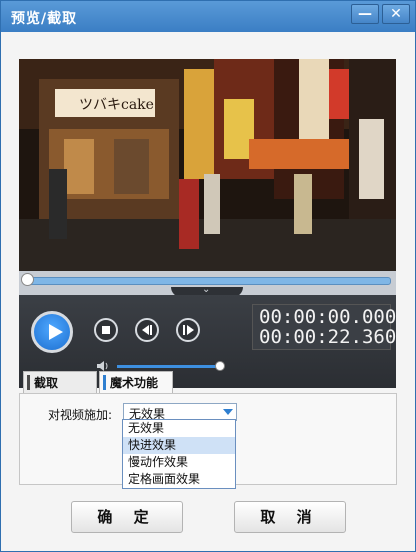 Image resolution: width=416 pixels, height=552 pixels. I want to click on ok-button: 确 定, so click(127, 517).